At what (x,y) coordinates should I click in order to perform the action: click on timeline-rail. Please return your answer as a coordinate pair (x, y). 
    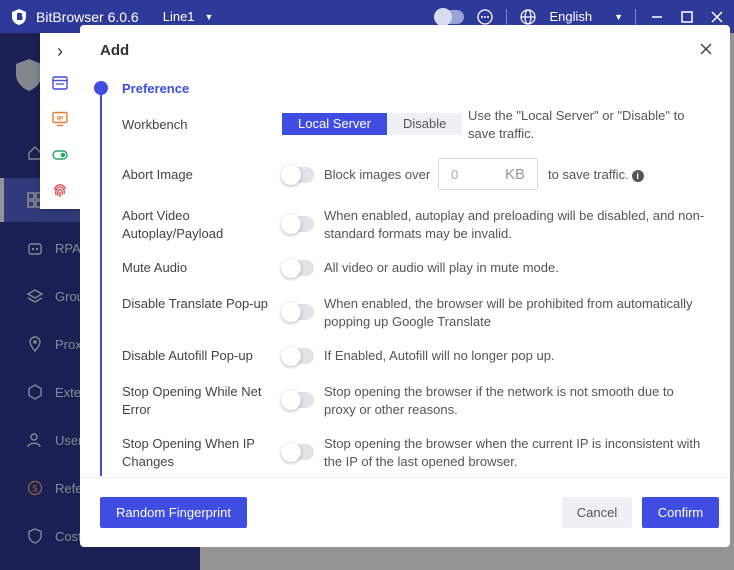
    Looking at the image, I should click on (101, 282).